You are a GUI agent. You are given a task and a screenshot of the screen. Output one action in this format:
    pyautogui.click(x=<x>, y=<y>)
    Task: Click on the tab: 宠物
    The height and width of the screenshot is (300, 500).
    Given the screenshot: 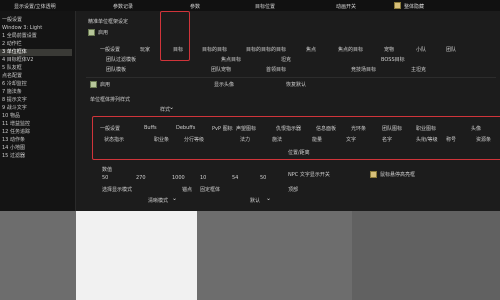 What is the action you would take?
    pyautogui.click(x=389, y=49)
    